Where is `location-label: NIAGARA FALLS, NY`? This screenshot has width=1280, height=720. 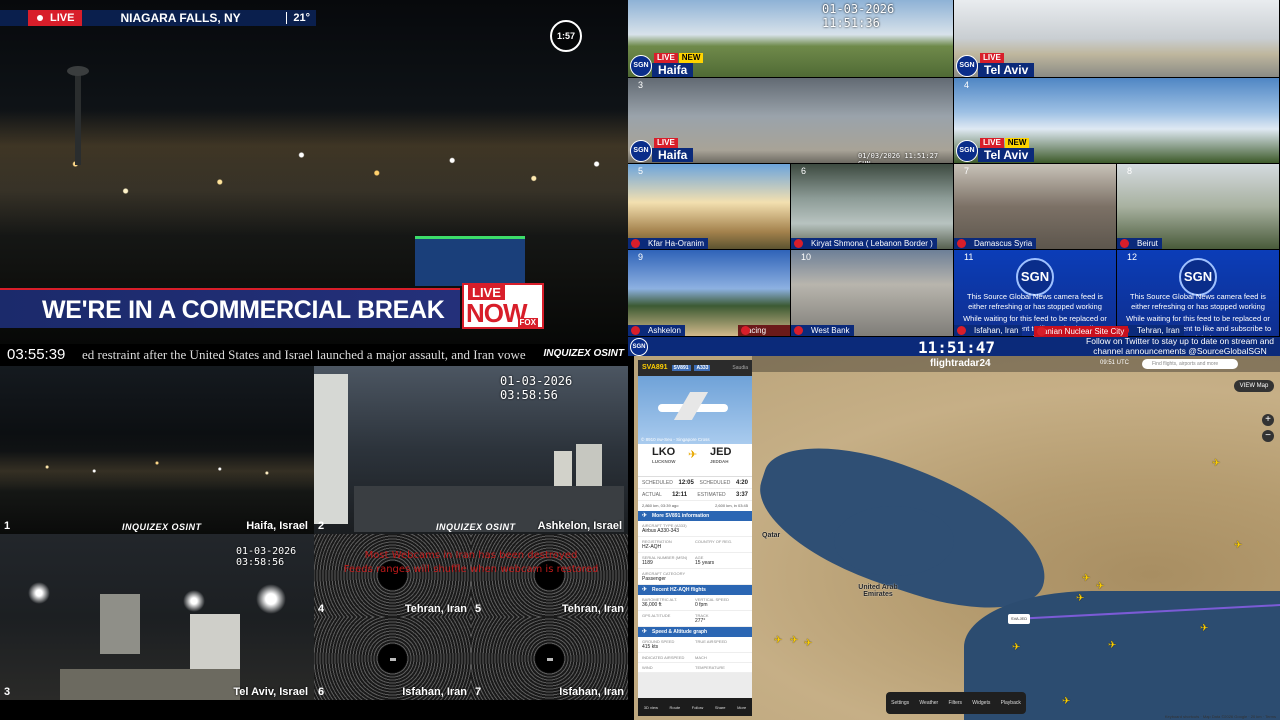
location-label: NIAGARA FALLS, NY is located at coordinates (180, 18).